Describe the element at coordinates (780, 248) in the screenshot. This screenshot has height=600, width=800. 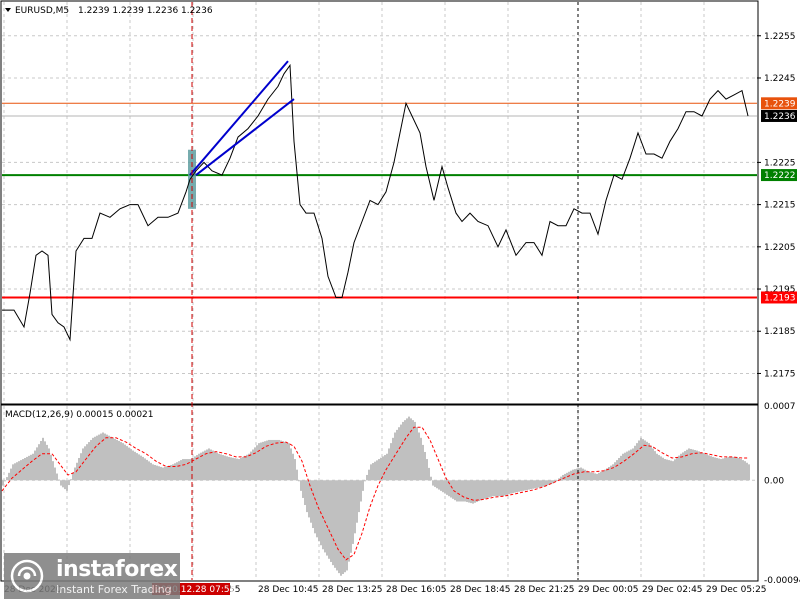
I see `price-tick-label: 1.2205` at that location.